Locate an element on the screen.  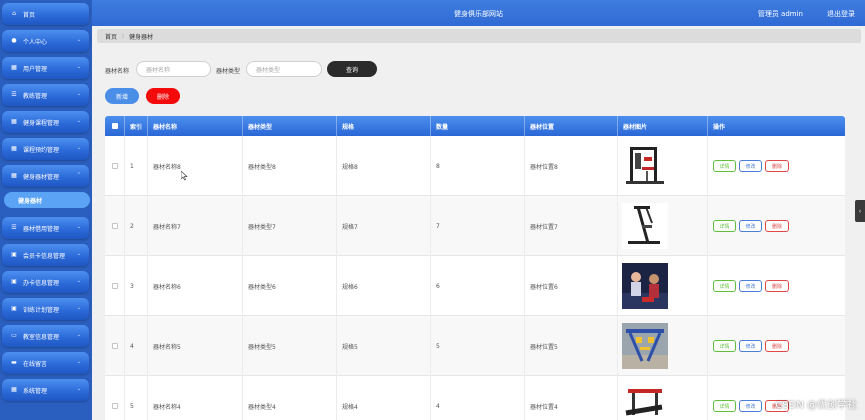
search-button: 查询 is located at coordinates (352, 69).